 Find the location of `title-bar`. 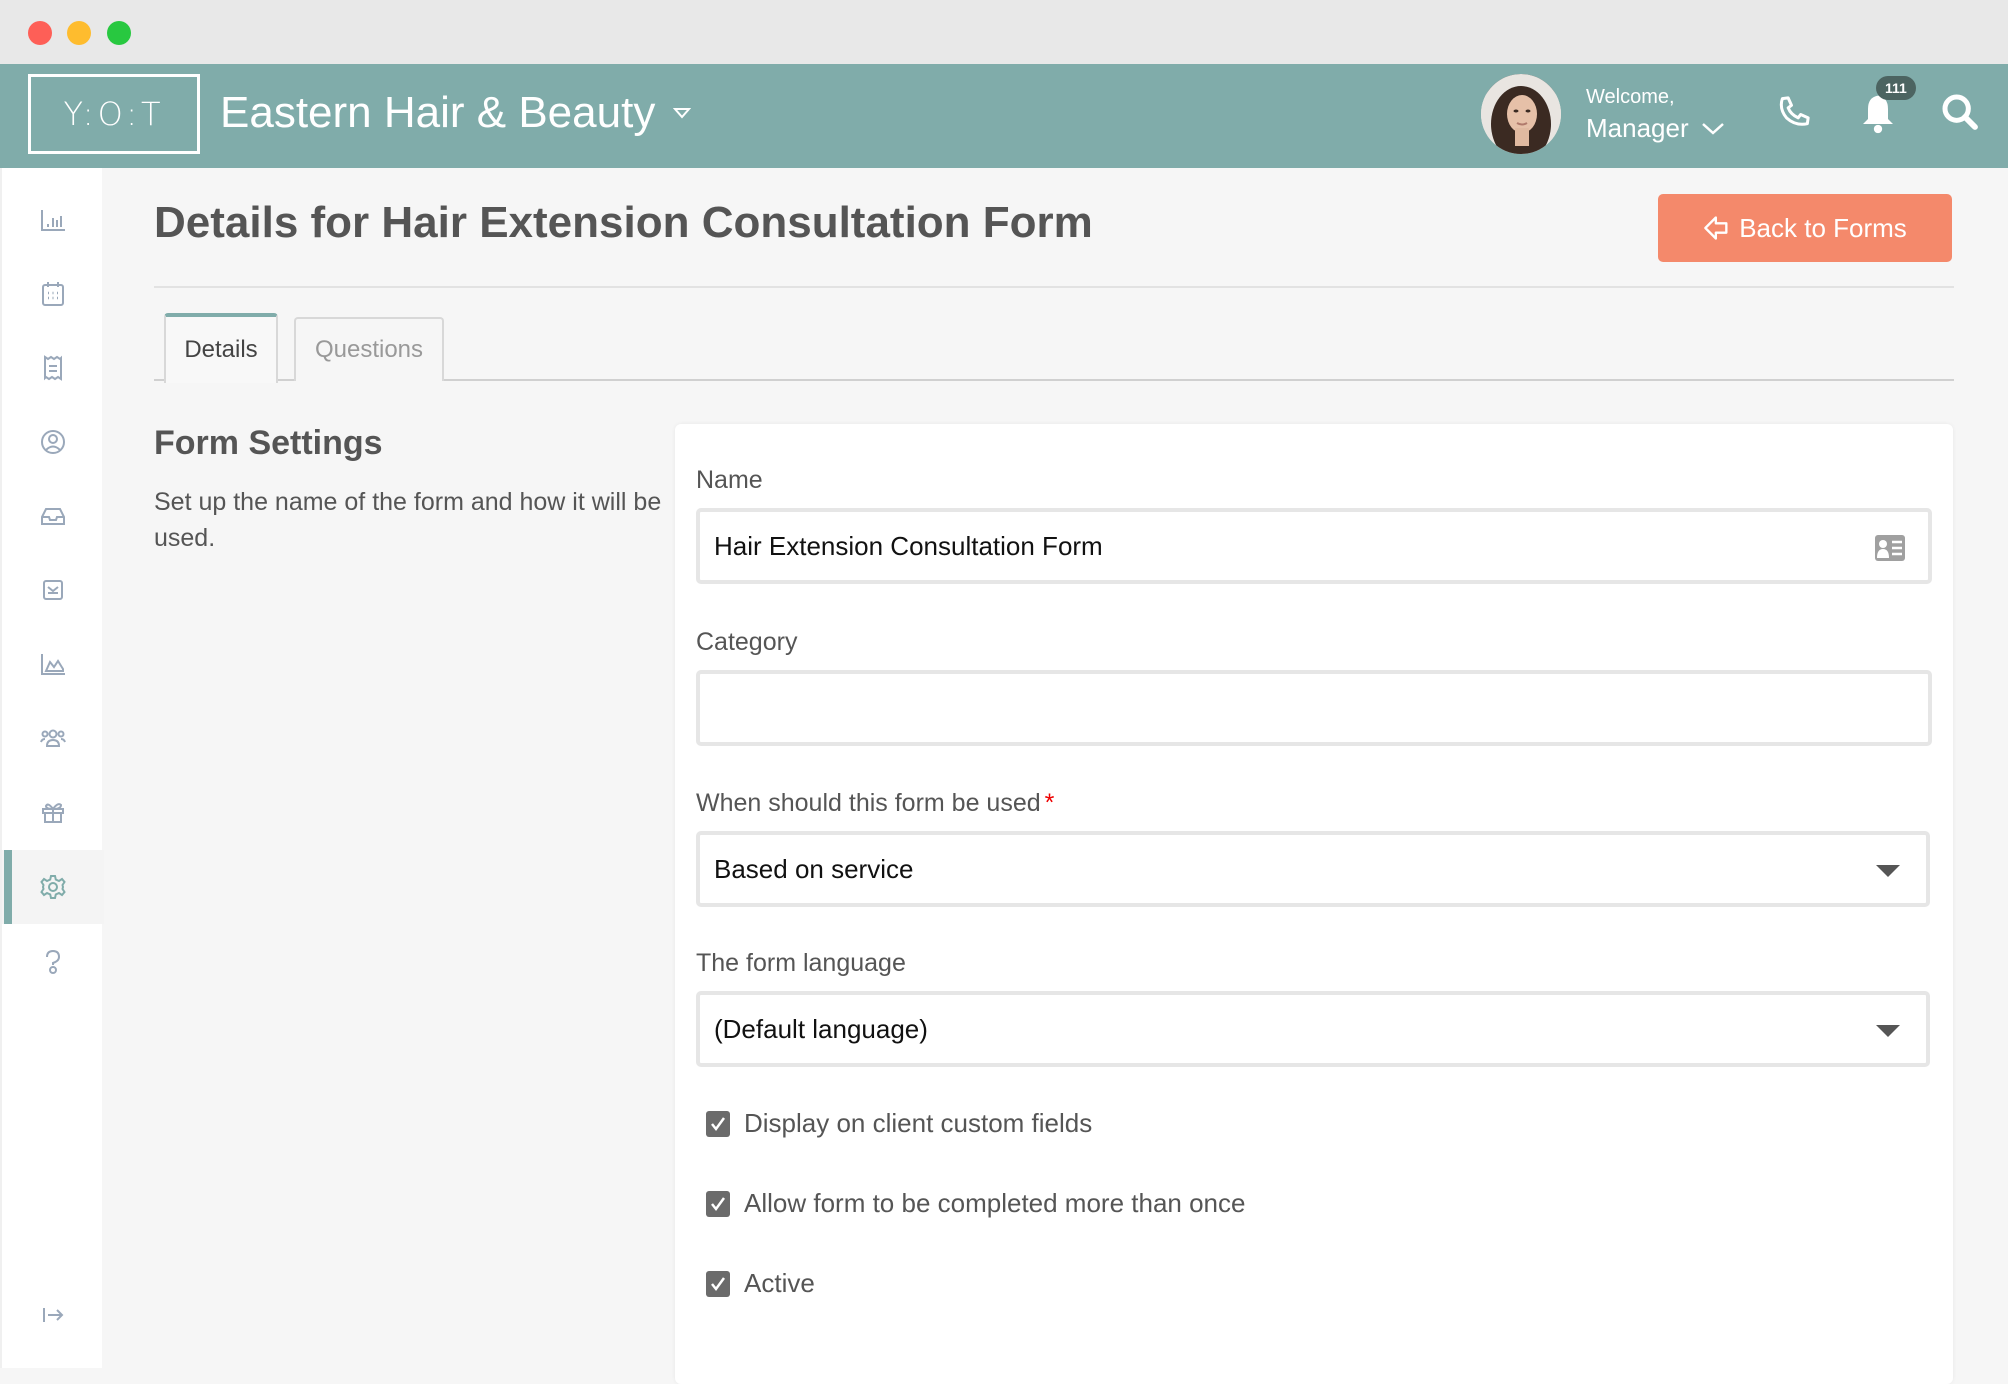

title-bar is located at coordinates (1004, 32).